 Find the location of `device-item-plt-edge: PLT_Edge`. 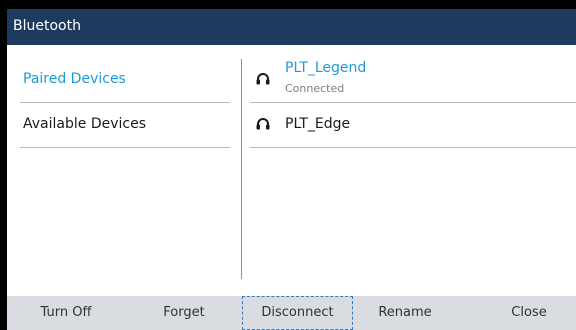

device-item-plt-edge: PLT_Edge is located at coordinates (413, 125).